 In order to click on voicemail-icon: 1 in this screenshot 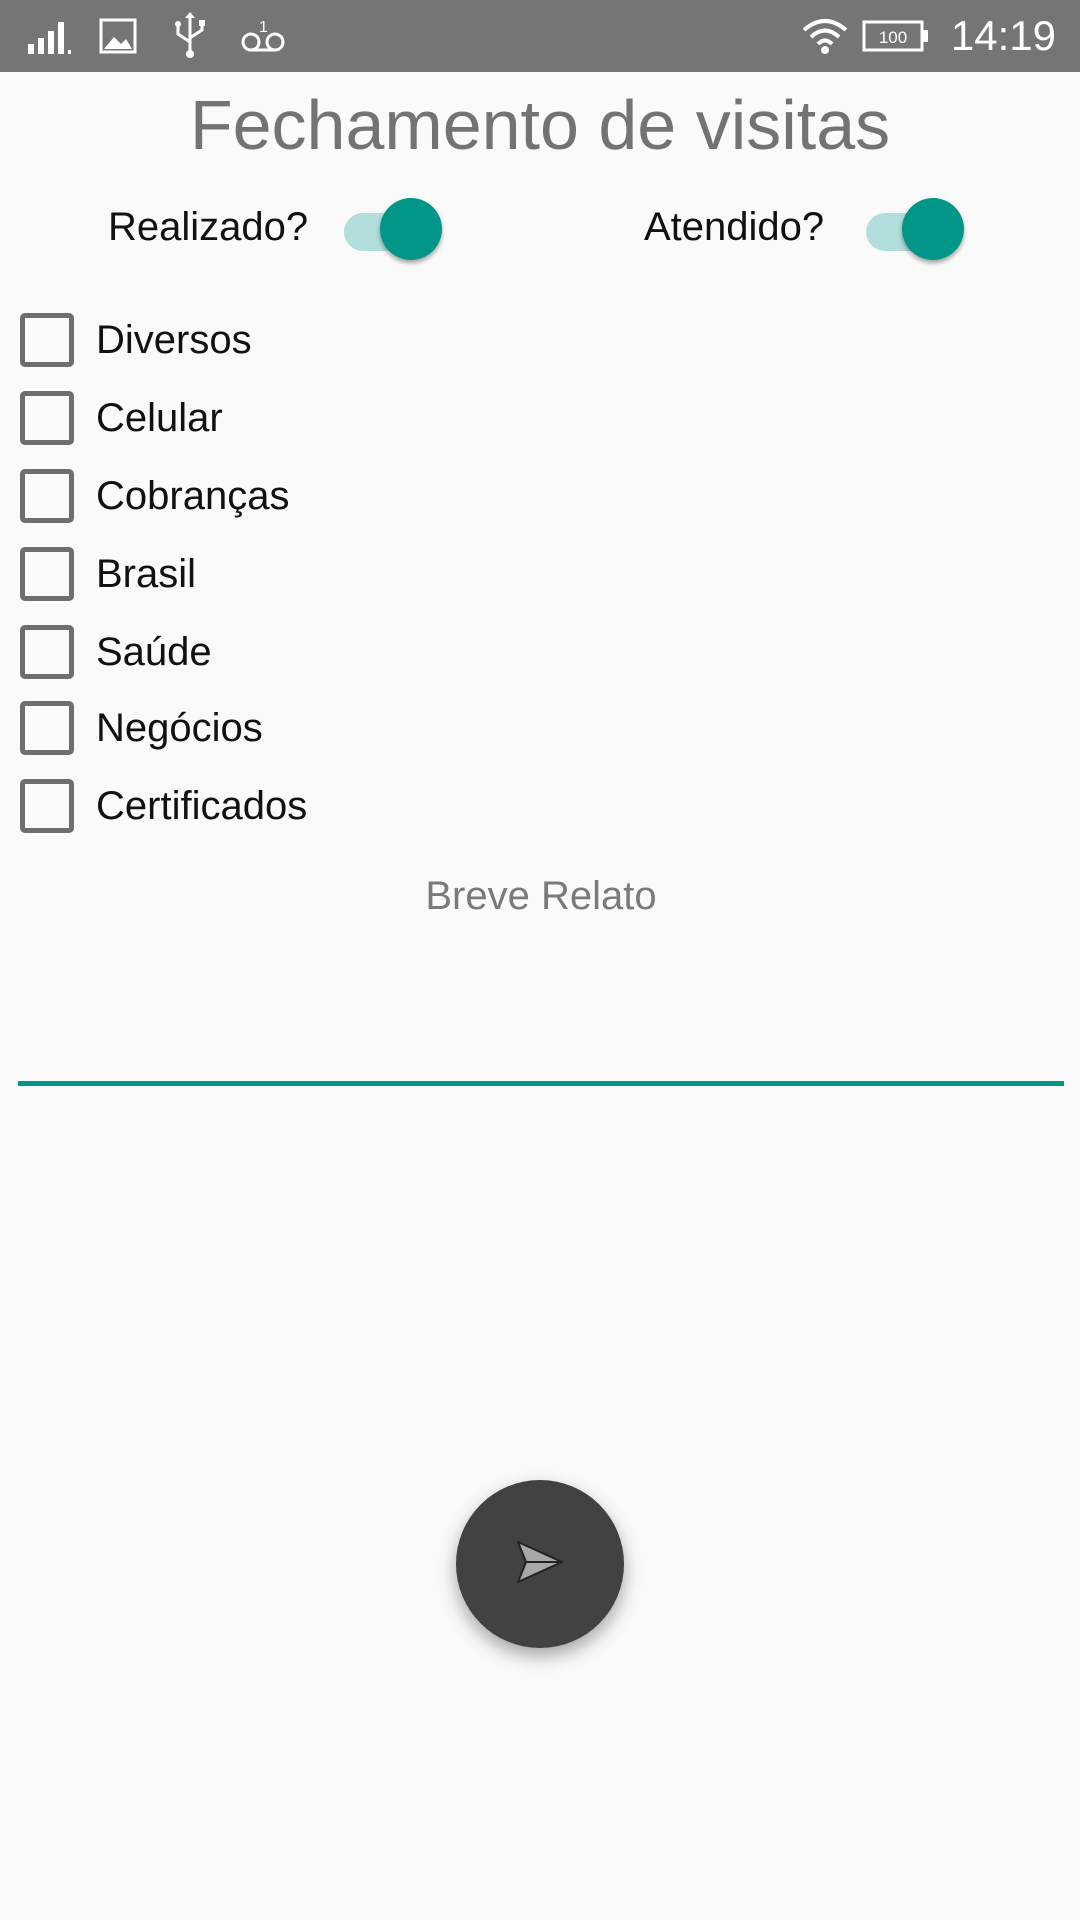, I will do `click(263, 36)`.